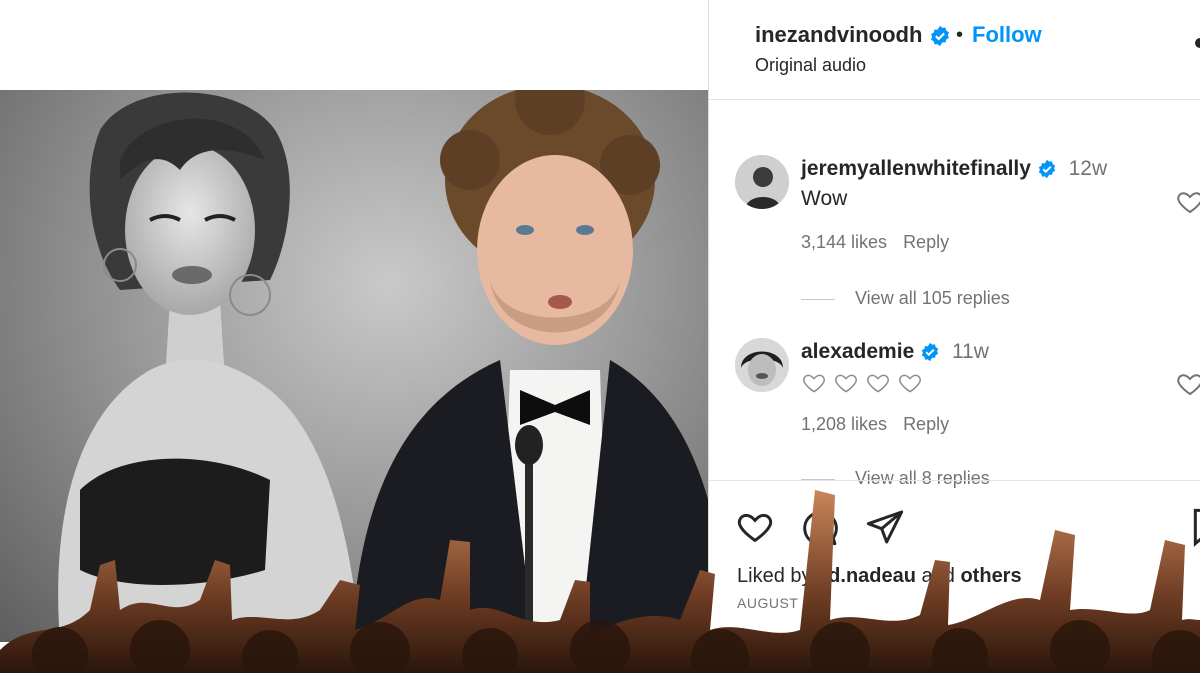 The height and width of the screenshot is (673, 1200). I want to click on view-replies-text: View all 105 replies, so click(932, 298).